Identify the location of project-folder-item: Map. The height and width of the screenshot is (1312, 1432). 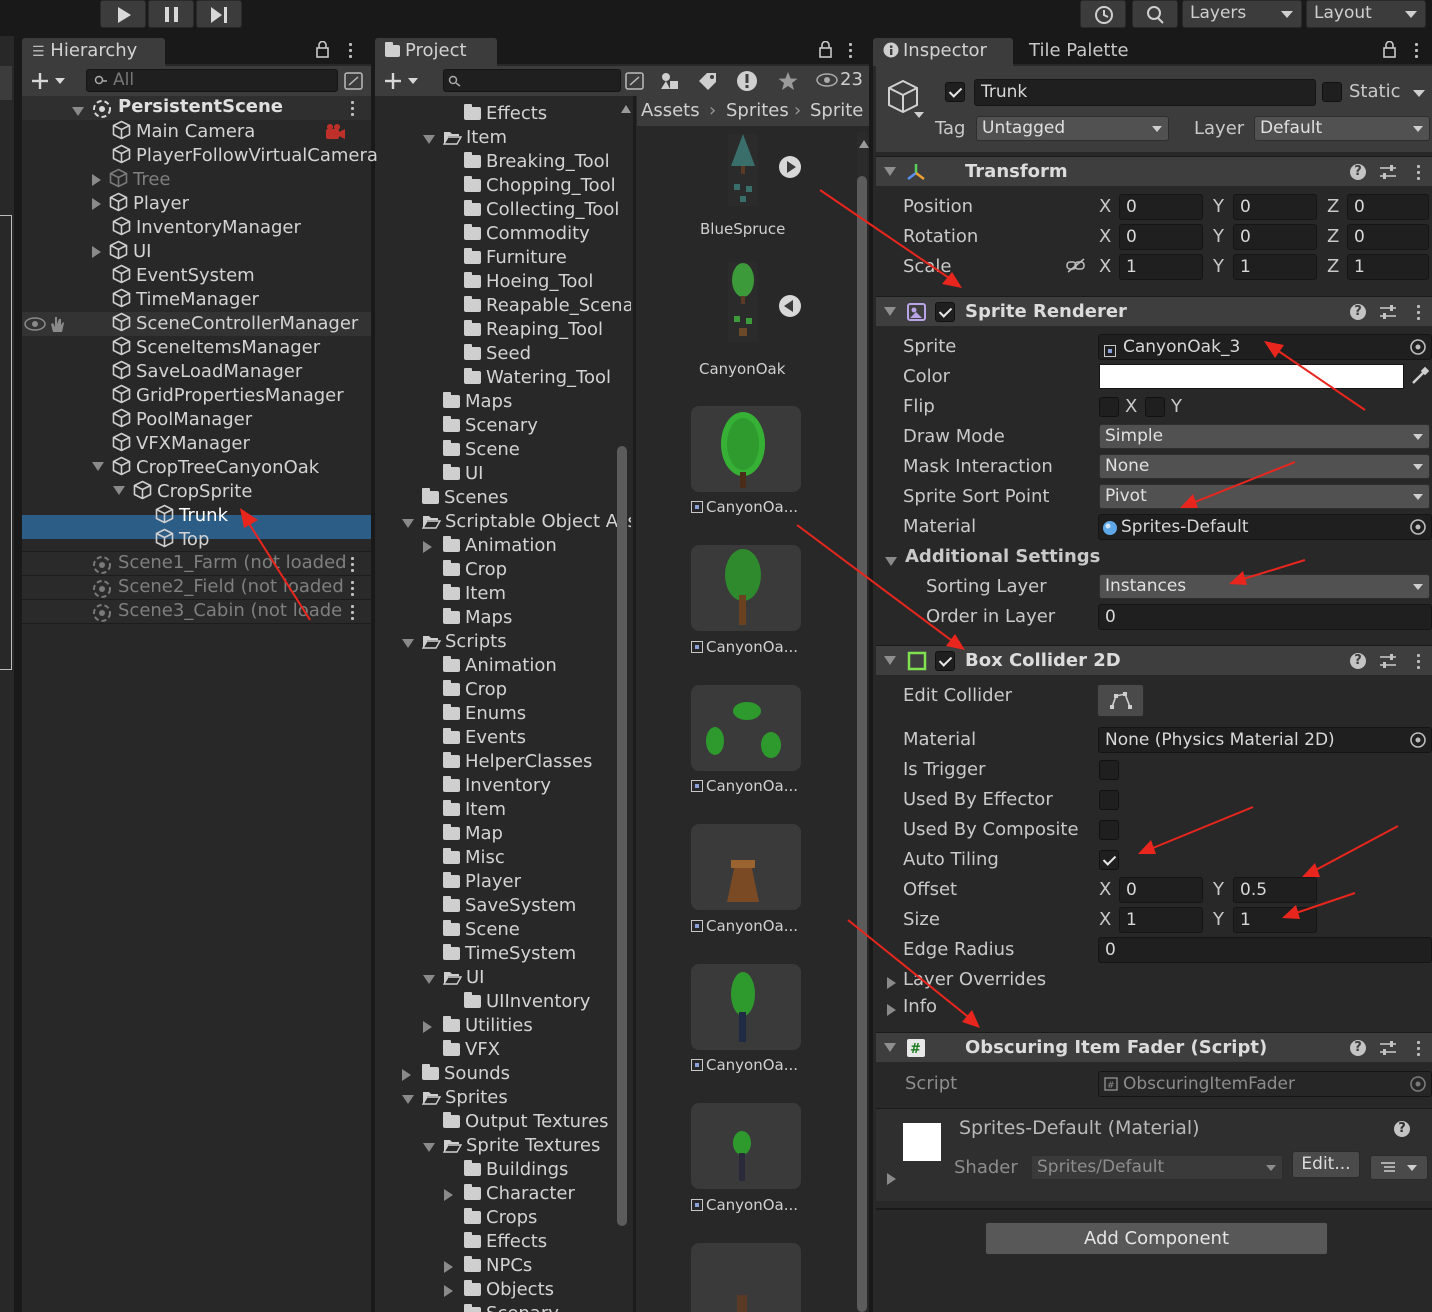
(503, 835).